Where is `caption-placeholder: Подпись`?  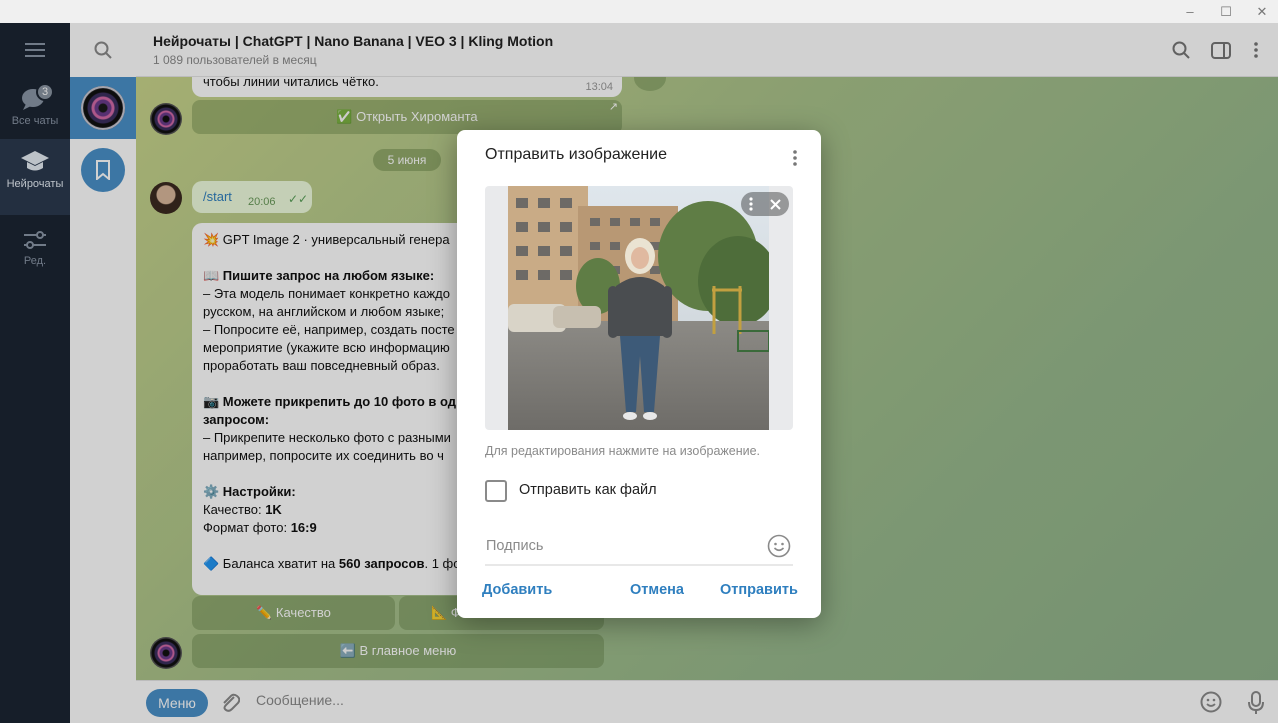 caption-placeholder: Подпись is located at coordinates (515, 546).